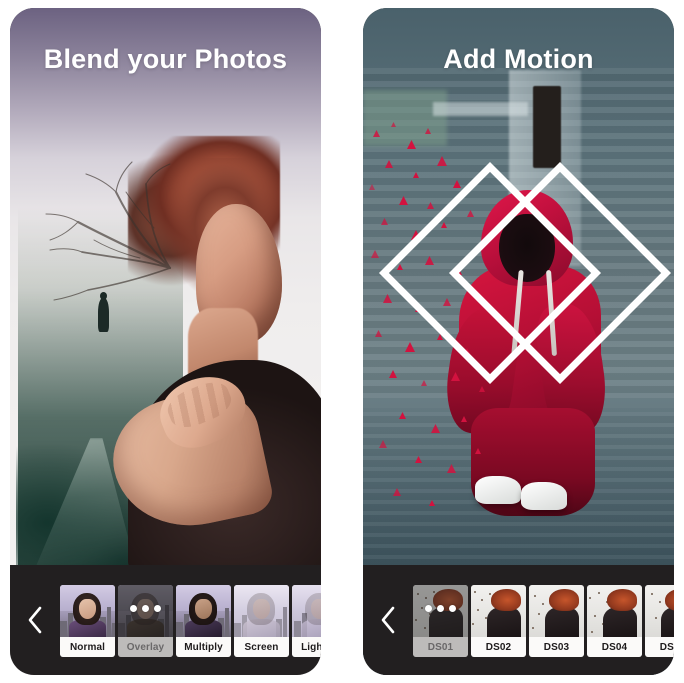  Describe the element at coordinates (306, 647) in the screenshot. I see `thumb-label: Lighten` at that location.